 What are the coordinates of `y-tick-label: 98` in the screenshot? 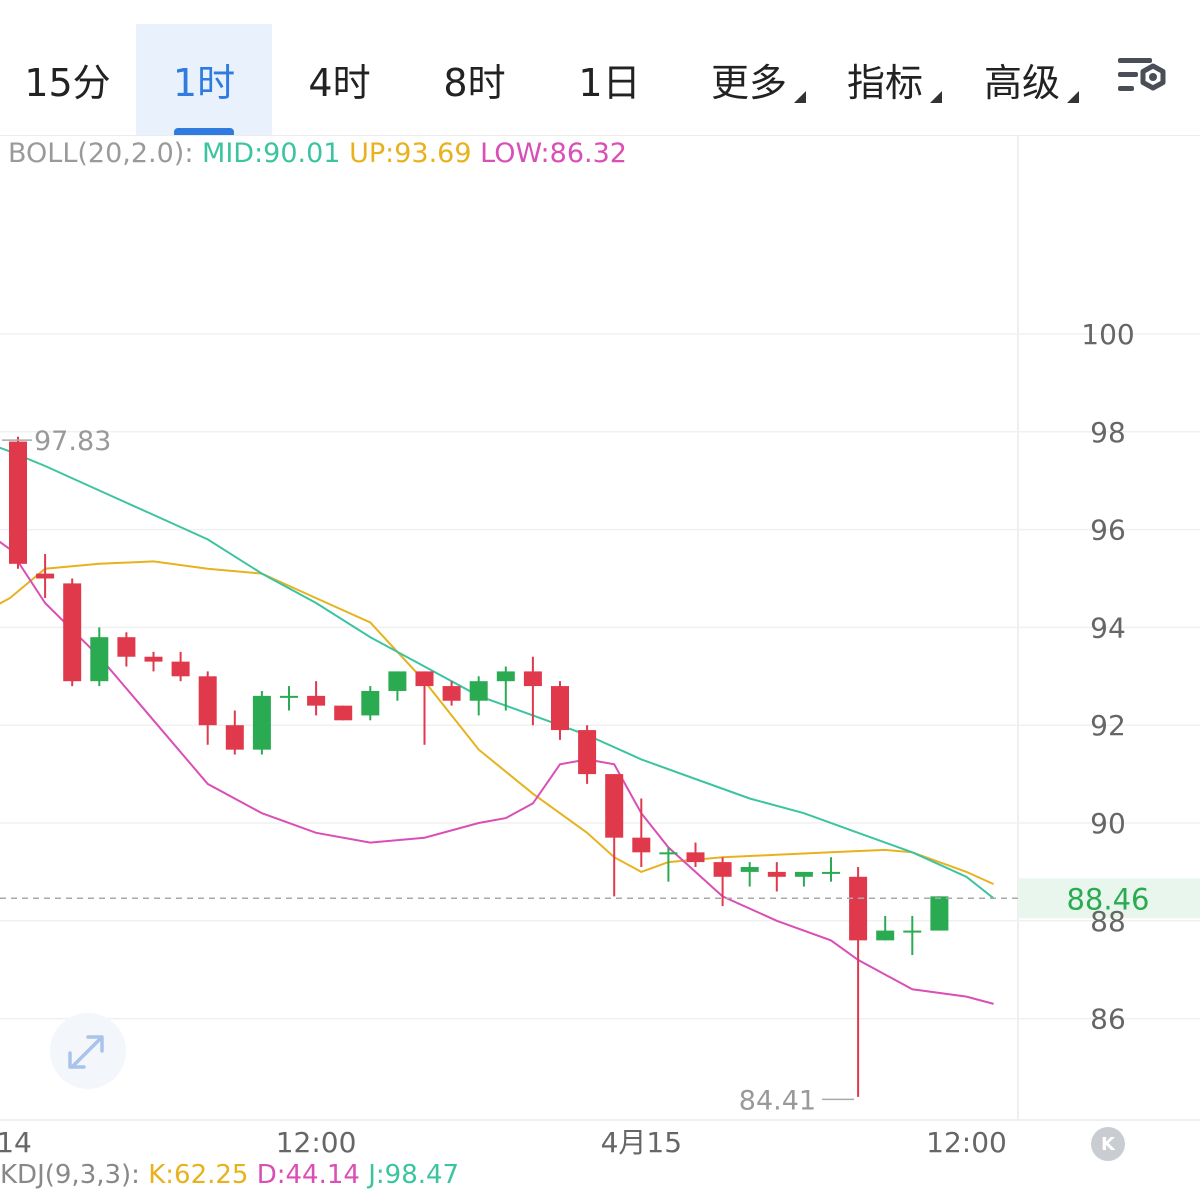 It's located at (1108, 432).